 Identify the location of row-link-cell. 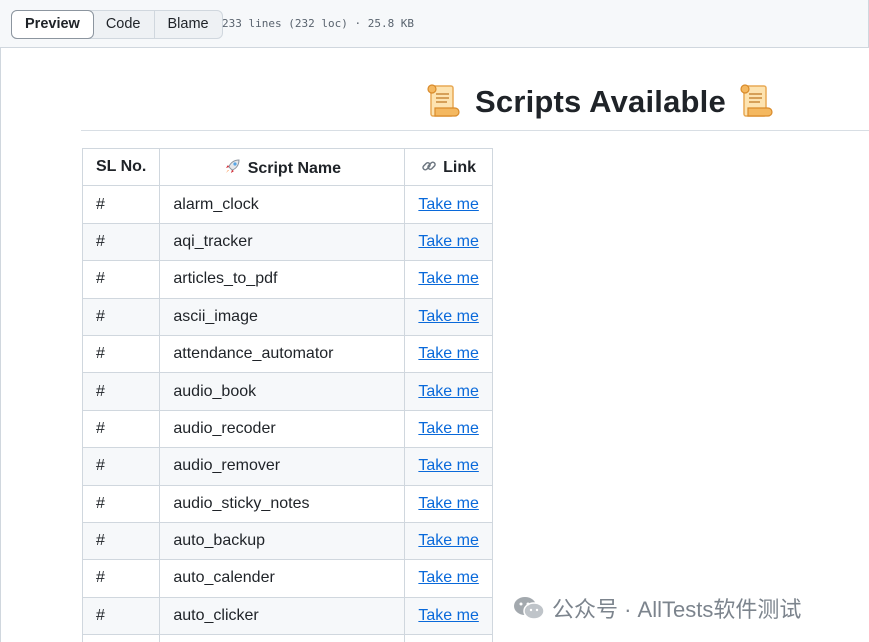
(448, 638).